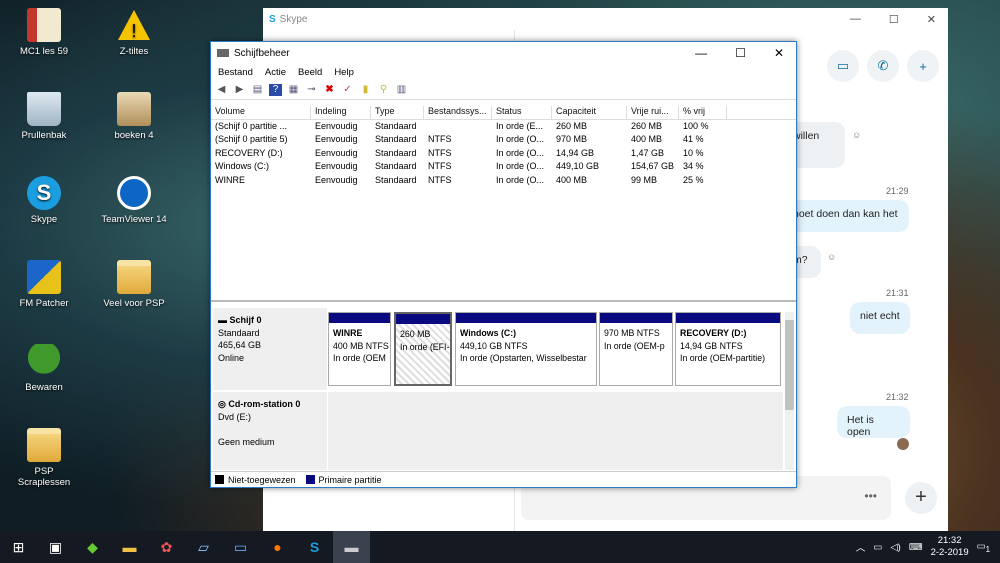 This screenshot has height=563, width=1000. What do you see at coordinates (397, 112) in the screenshot?
I see `column-type: Type` at bounding box center [397, 112].